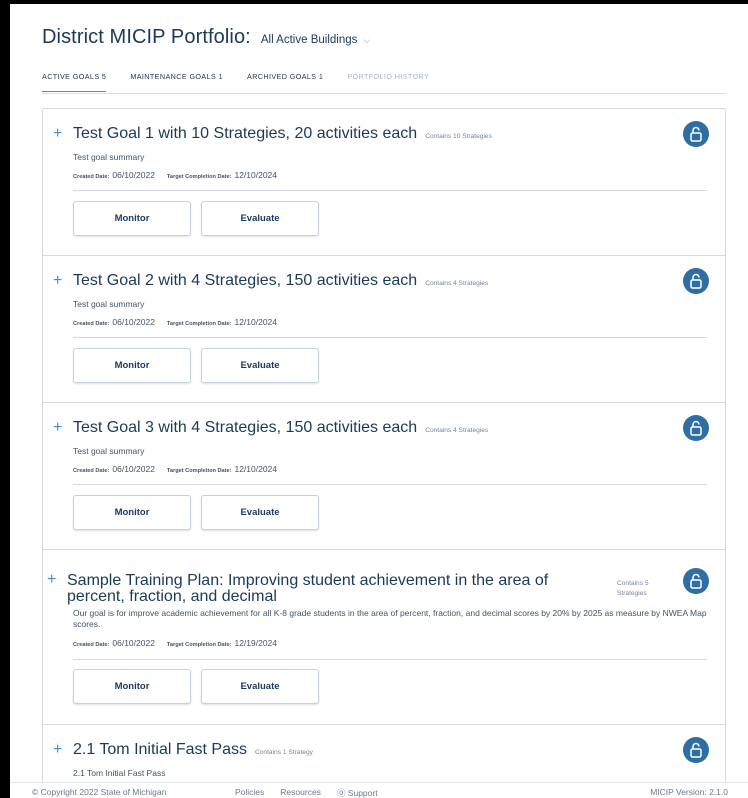 This screenshot has height=798, width=748. I want to click on copyright-text: © Copyright 2022 State of Michigan, so click(99, 792).